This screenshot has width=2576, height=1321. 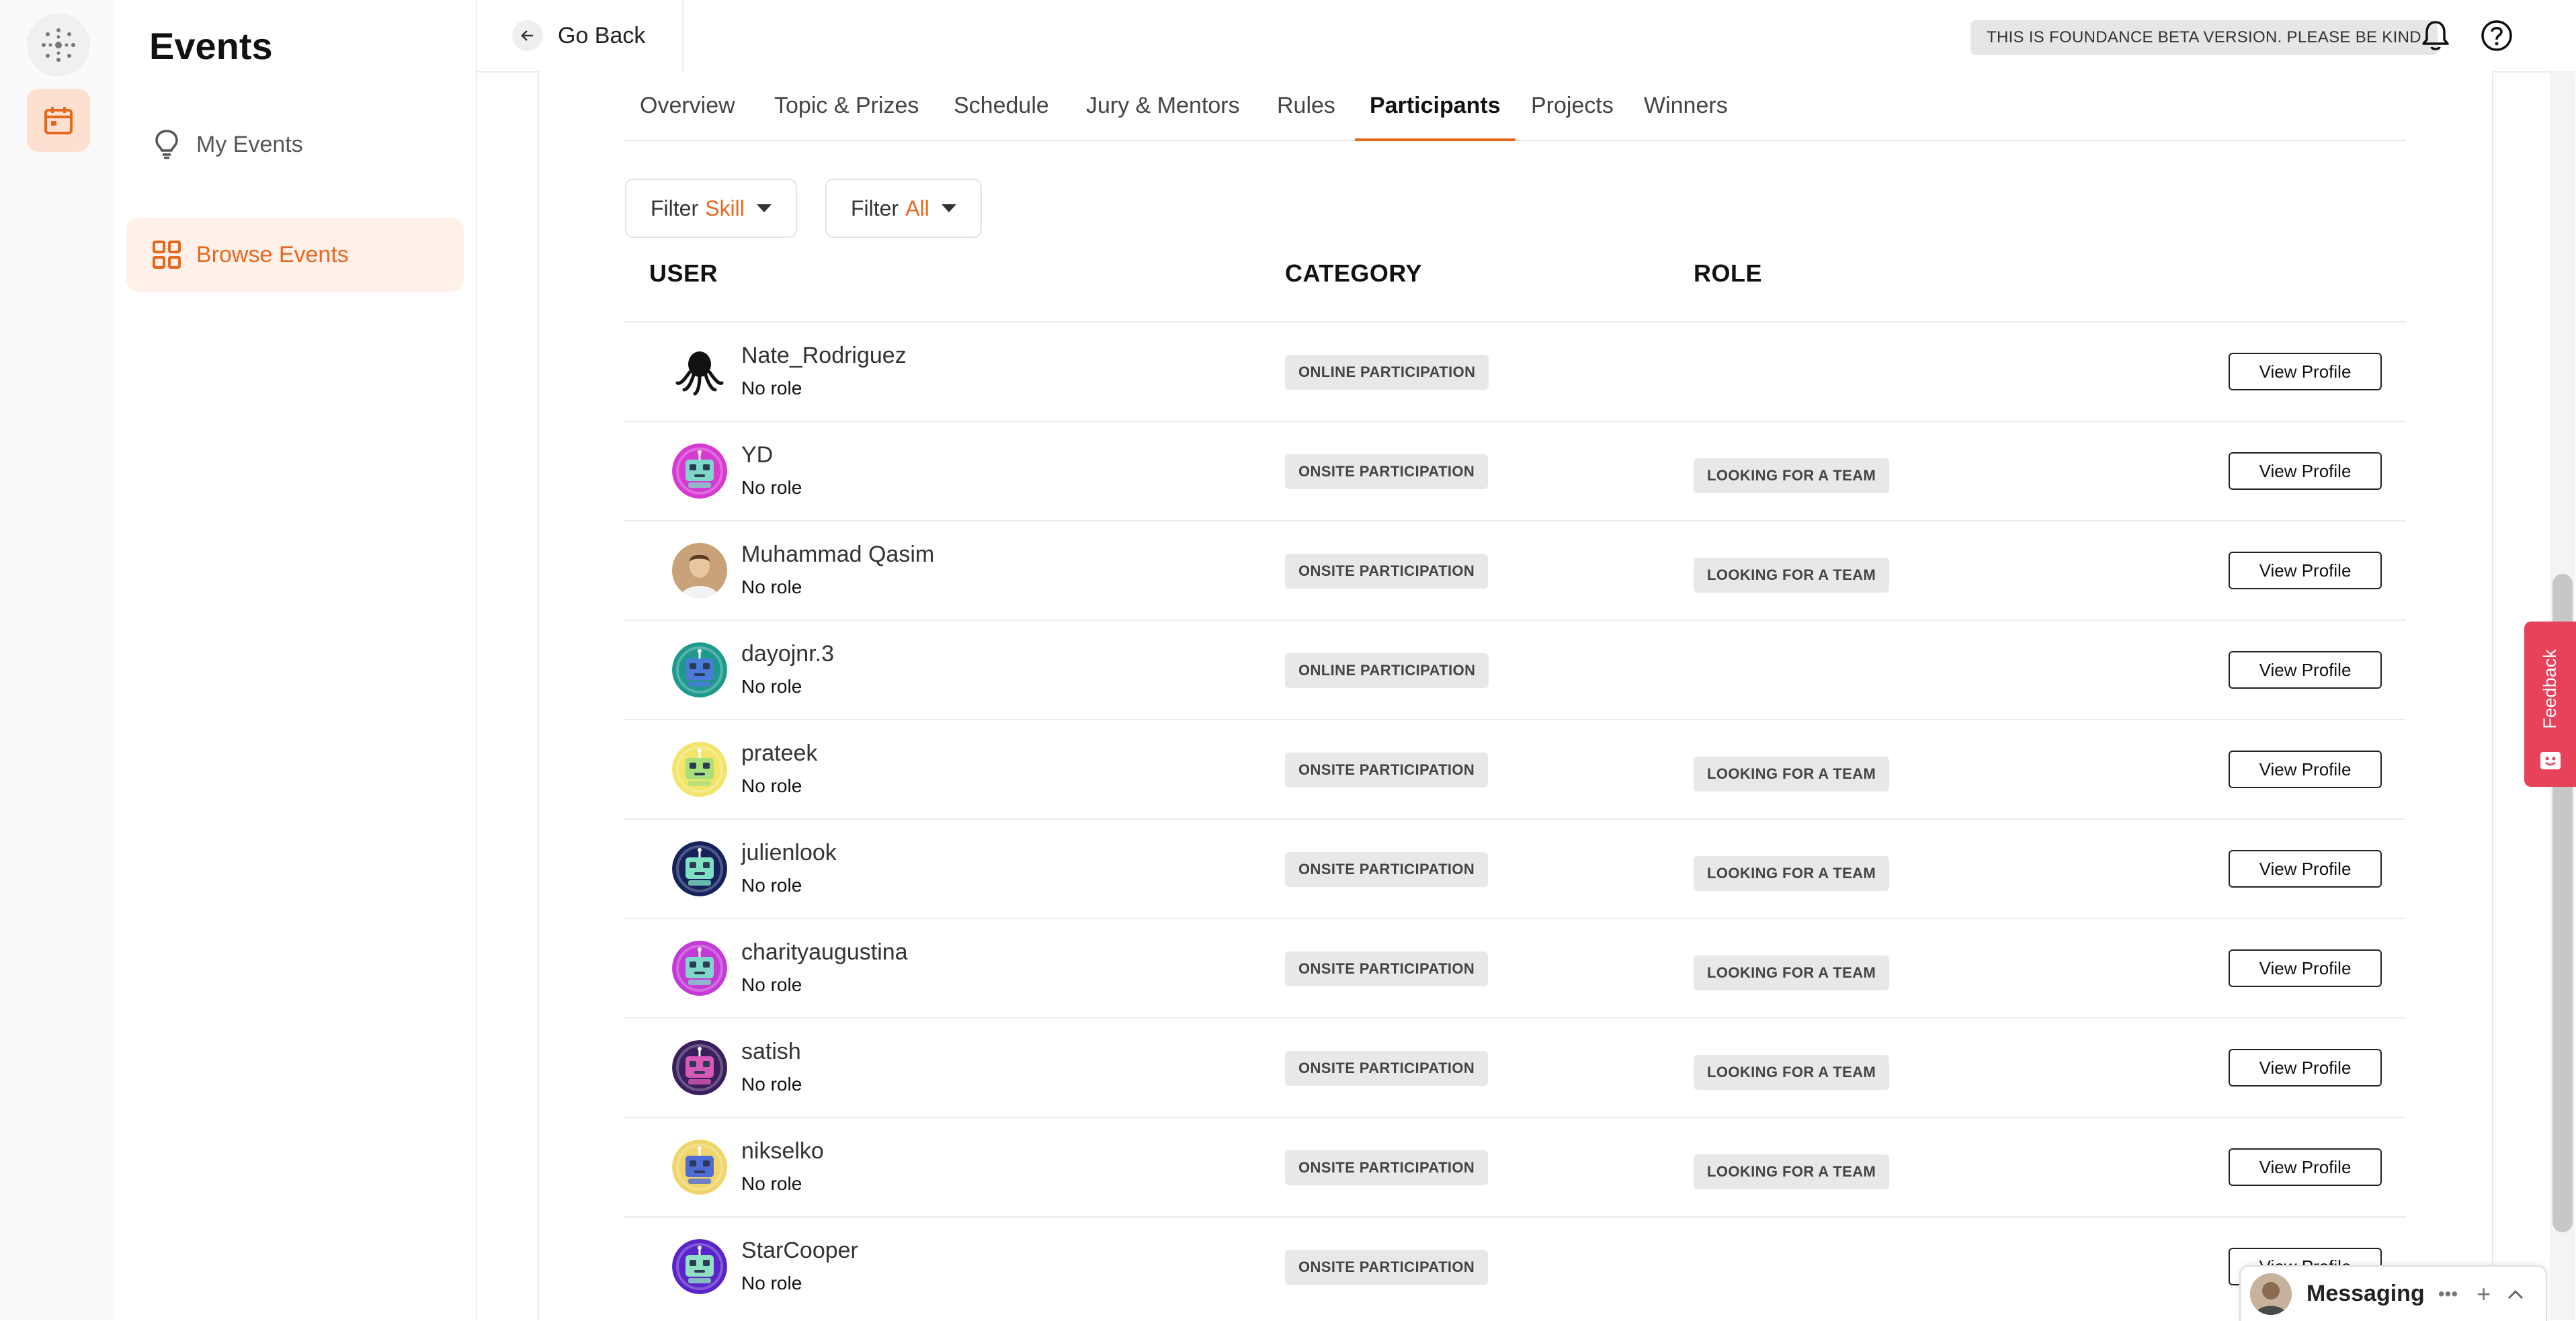 What do you see at coordinates (824, 953) in the screenshot?
I see `participant-name: charityaugustina` at bounding box center [824, 953].